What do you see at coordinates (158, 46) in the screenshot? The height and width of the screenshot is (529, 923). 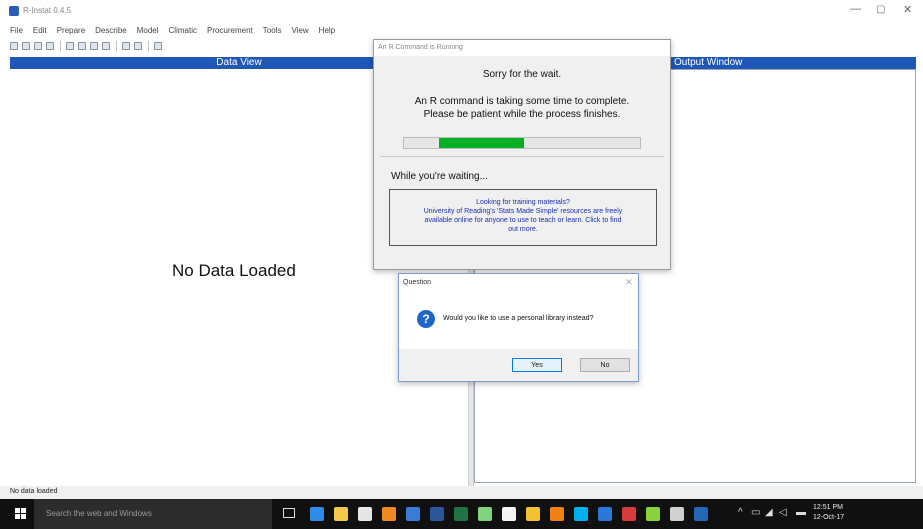 I see `help-icon` at bounding box center [158, 46].